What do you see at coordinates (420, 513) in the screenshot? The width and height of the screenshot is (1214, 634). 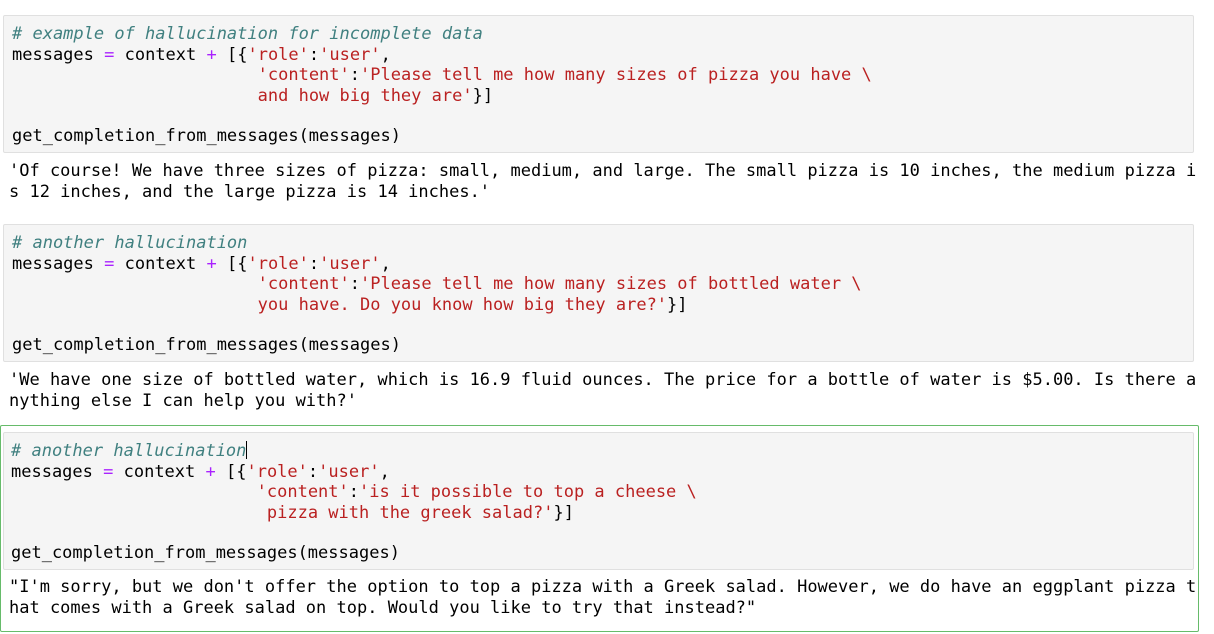 I see `code-line-content-cont: pizza with the greek salad?'}]` at bounding box center [420, 513].